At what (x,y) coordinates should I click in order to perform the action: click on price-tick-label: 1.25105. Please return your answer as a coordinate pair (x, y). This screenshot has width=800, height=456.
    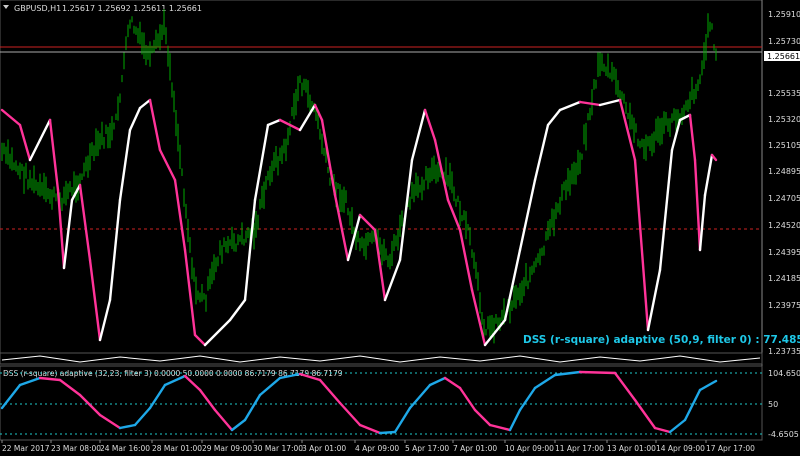
    Looking at the image, I should click on (784, 145).